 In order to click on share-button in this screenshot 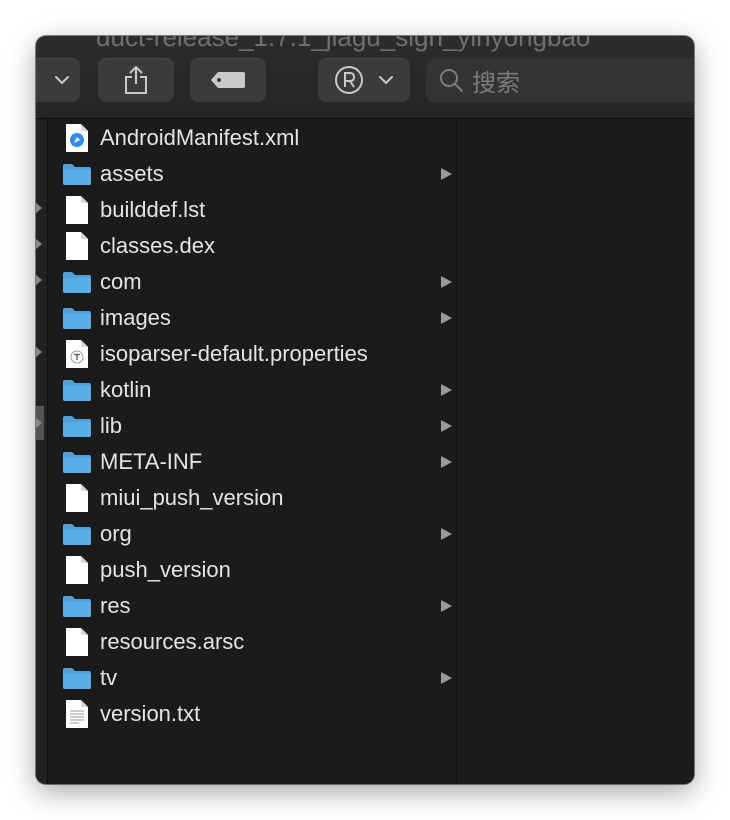, I will do `click(136, 80)`.